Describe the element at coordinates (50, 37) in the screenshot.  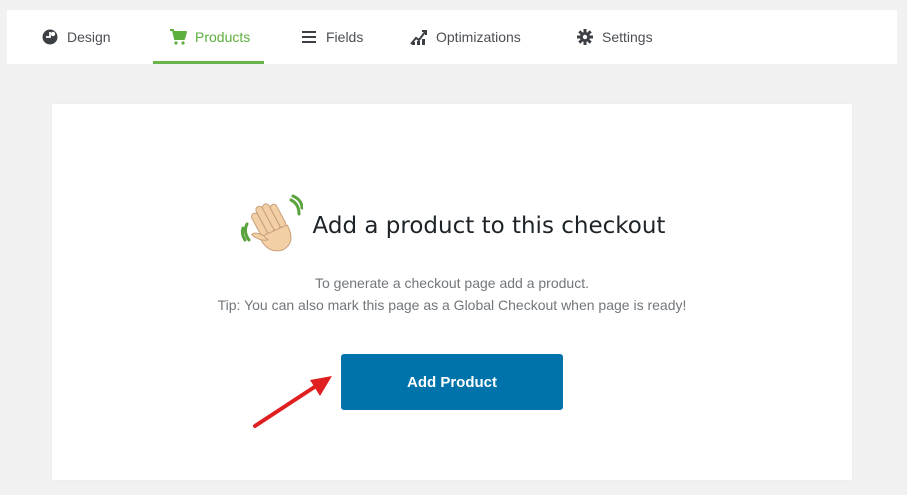
I see `palette-icon` at that location.